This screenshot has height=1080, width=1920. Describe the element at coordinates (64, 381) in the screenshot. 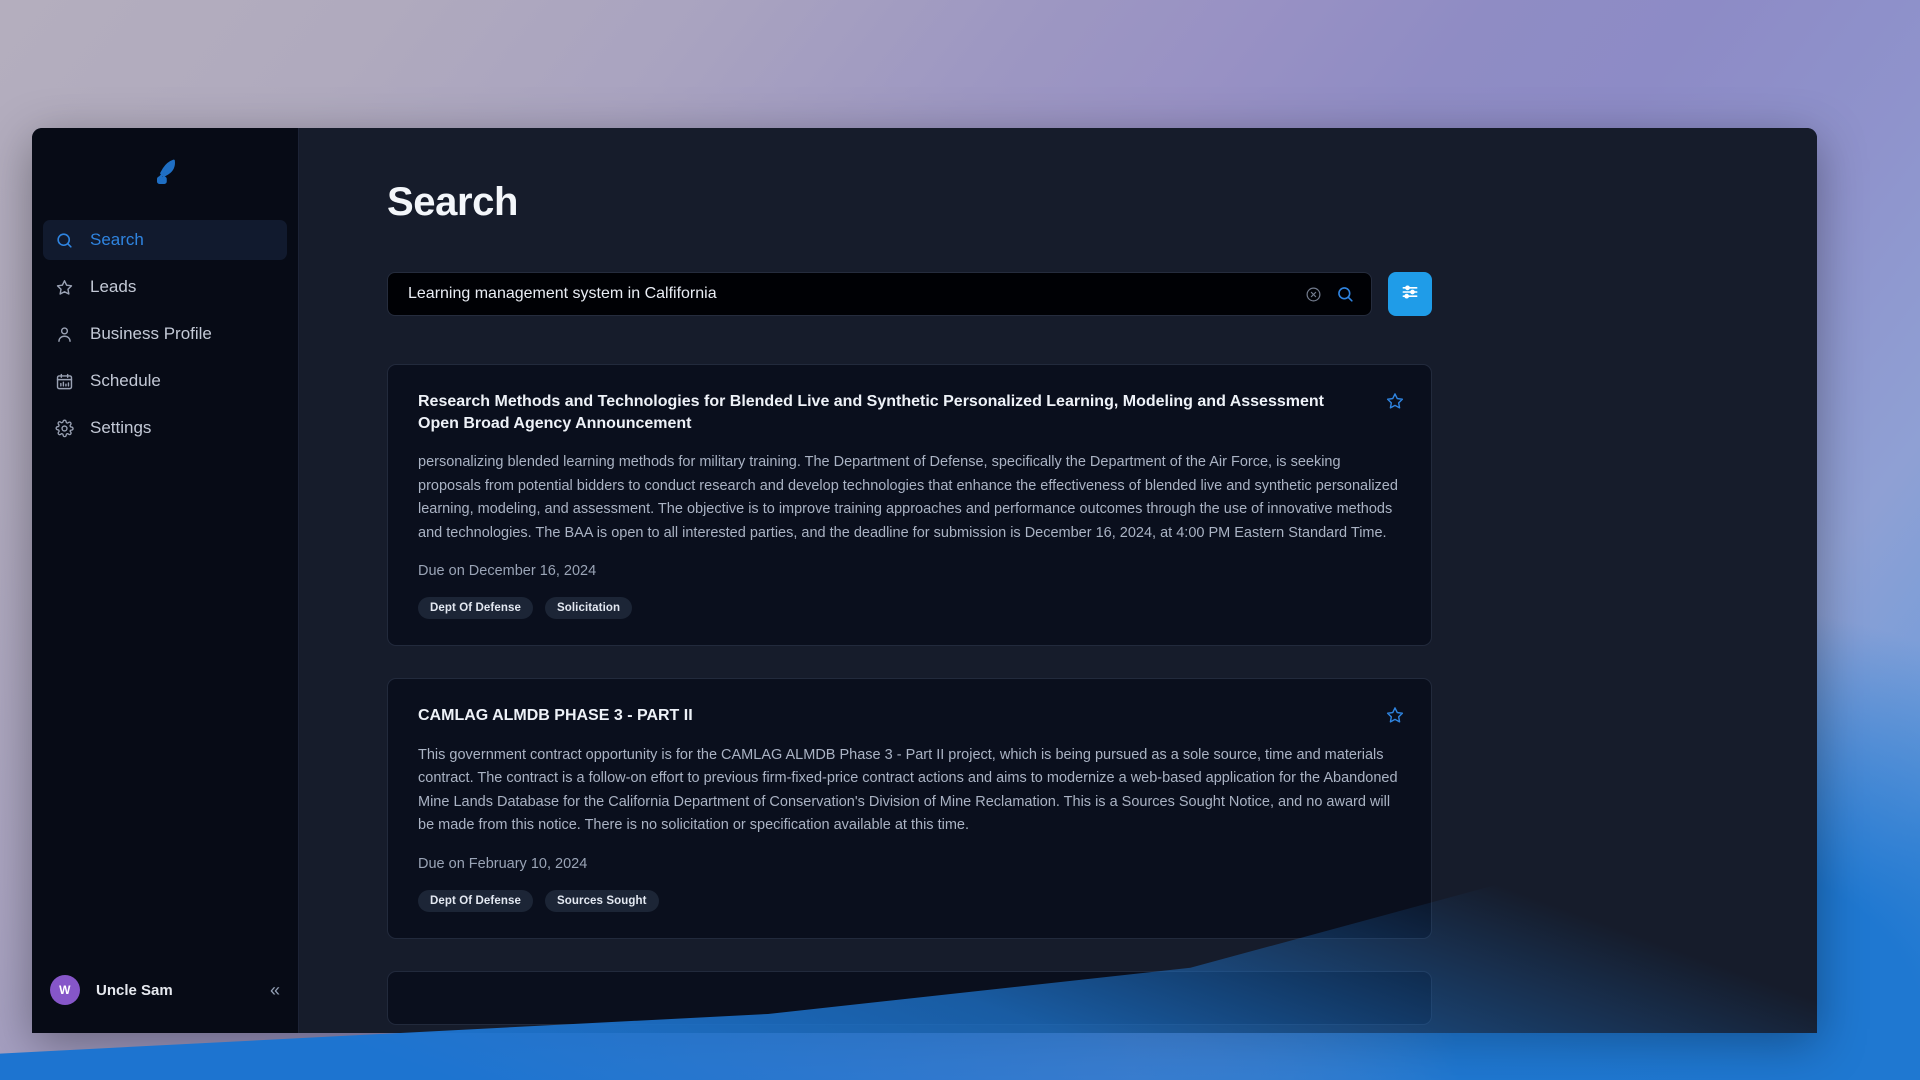

I see `calendar-icon` at that location.